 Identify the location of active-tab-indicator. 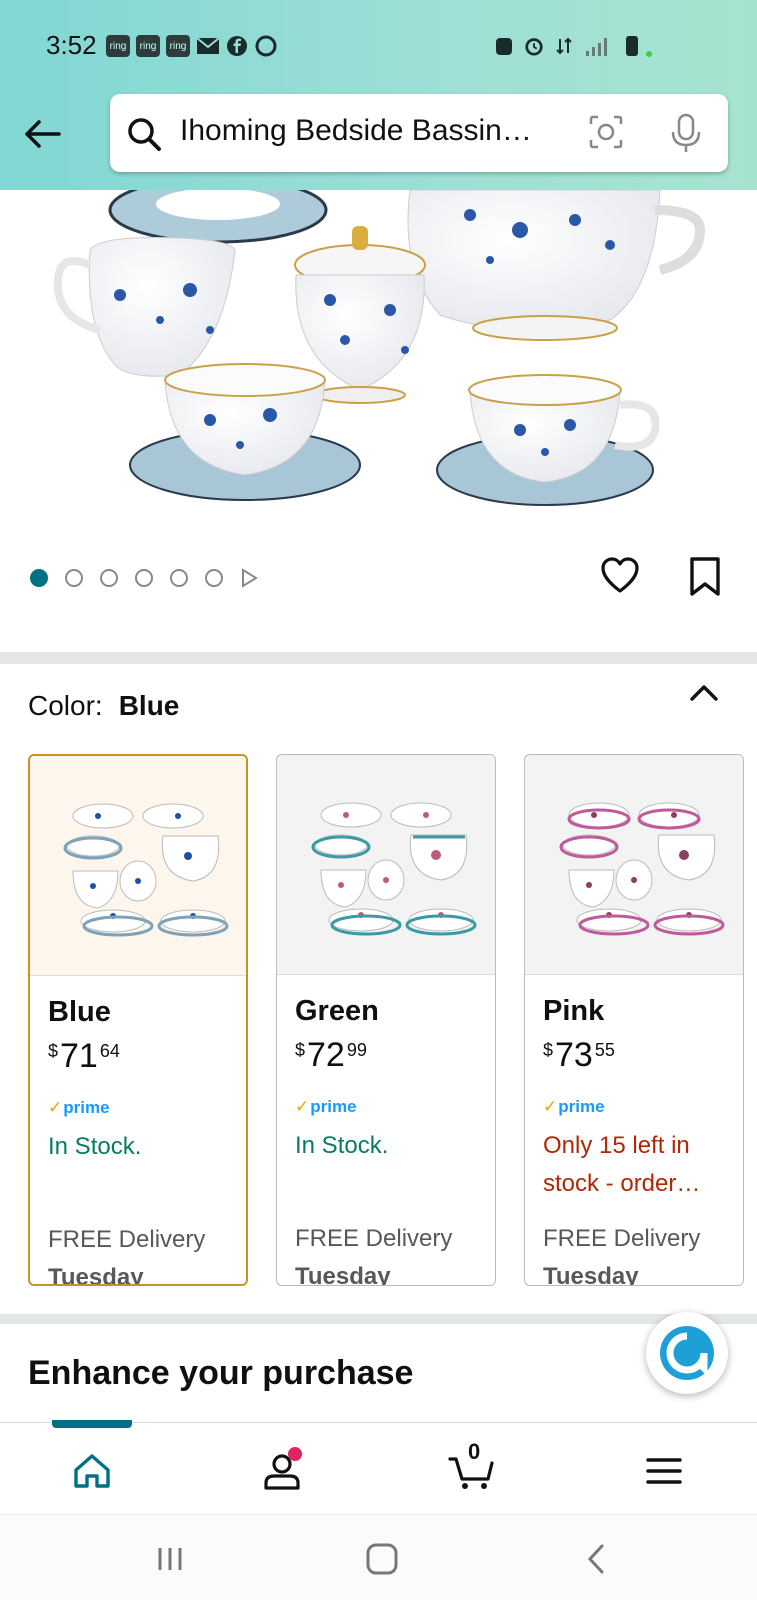
(92, 1424).